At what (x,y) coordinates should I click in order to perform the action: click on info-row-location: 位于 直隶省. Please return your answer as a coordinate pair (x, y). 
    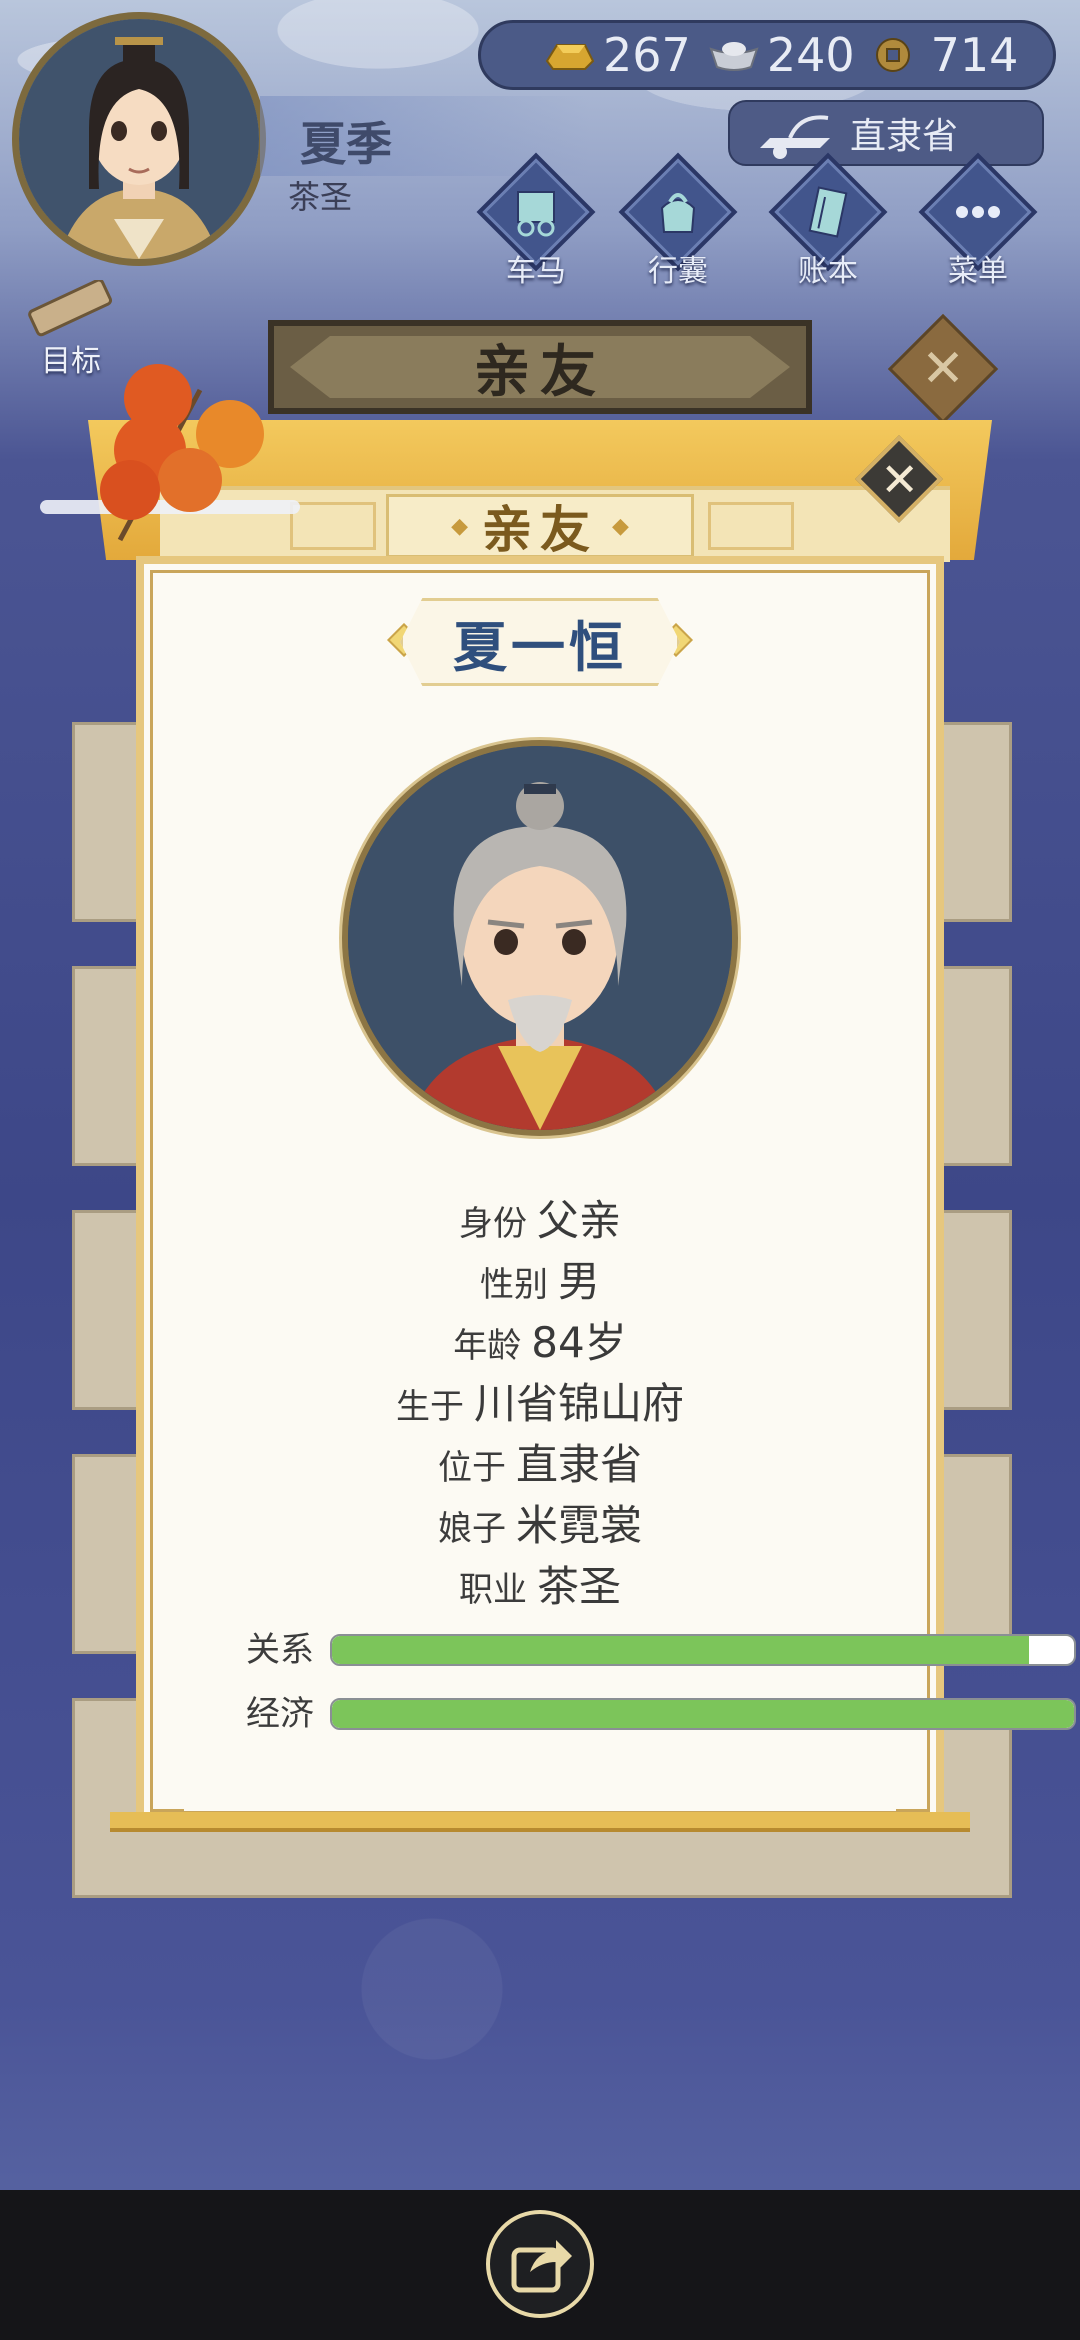
    Looking at the image, I should click on (540, 1464).